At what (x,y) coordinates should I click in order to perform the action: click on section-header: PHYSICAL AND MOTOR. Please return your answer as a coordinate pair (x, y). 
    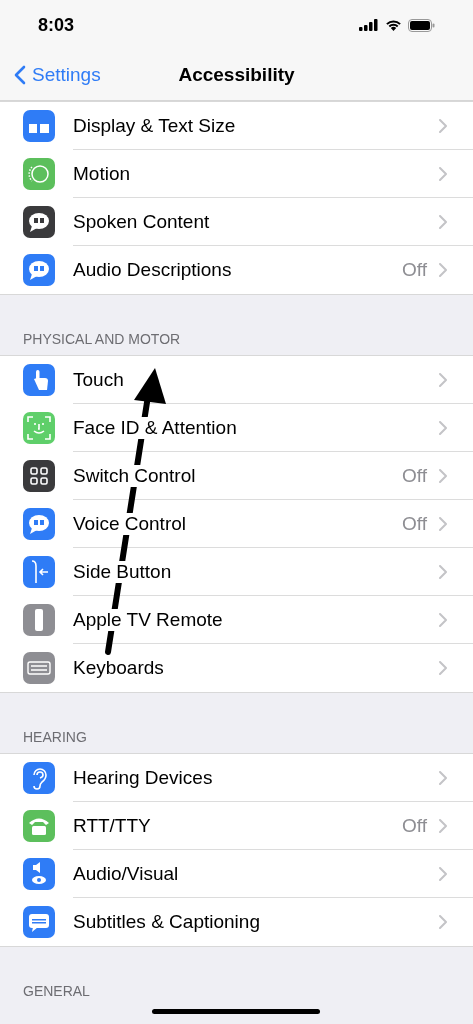
    Looking at the image, I should click on (102, 339).